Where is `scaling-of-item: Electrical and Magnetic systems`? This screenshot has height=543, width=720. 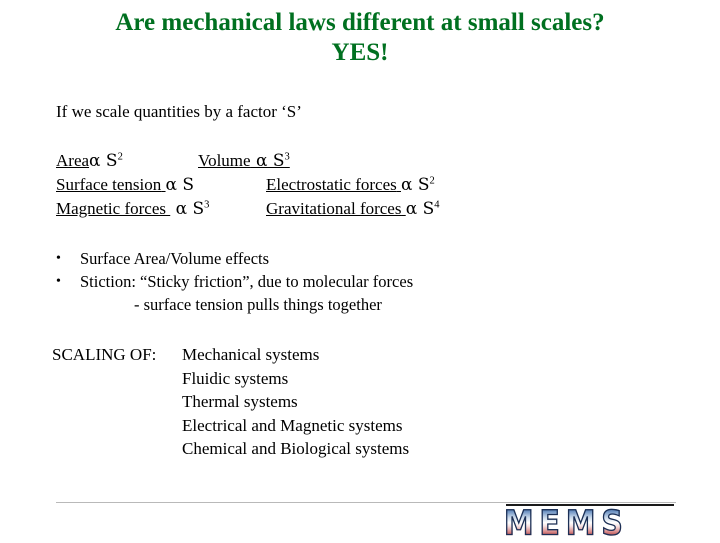 scaling-of-item: Electrical and Magnetic systems is located at coordinates (292, 425).